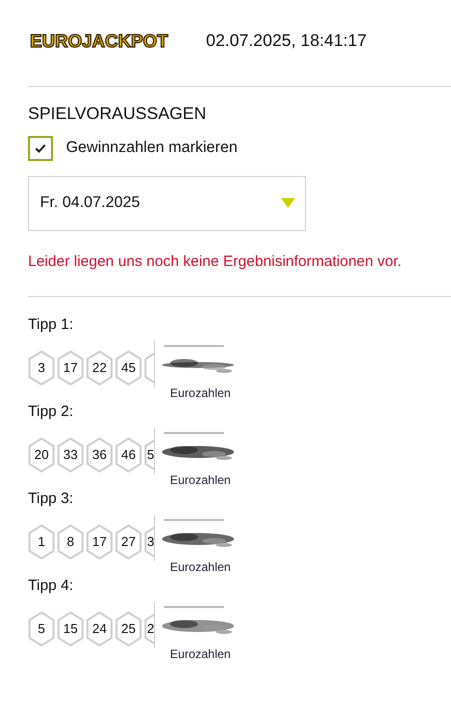  I want to click on no-results-message: Leider liegen uns noch keine Ergebnisinformationen vor., so click(215, 262).